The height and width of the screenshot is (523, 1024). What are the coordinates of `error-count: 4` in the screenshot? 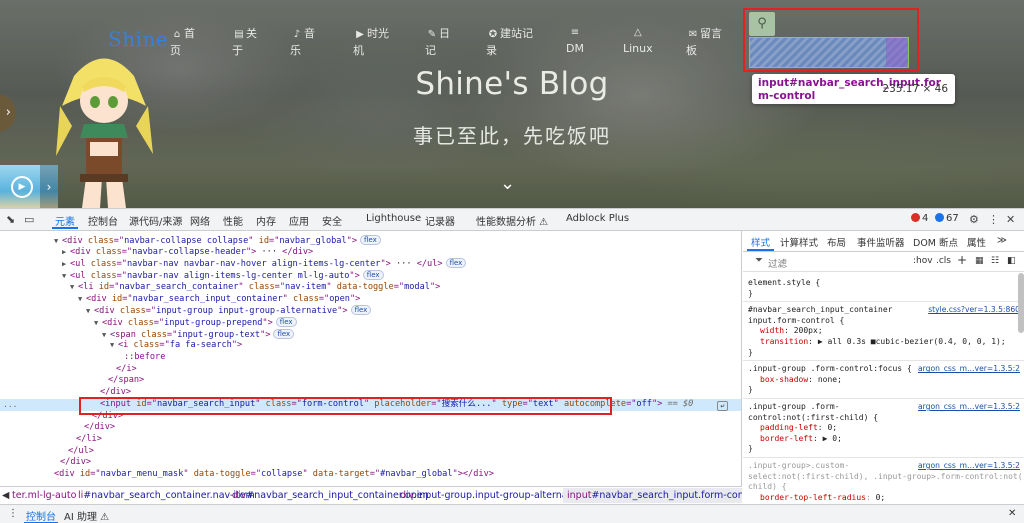 It's located at (919, 218).